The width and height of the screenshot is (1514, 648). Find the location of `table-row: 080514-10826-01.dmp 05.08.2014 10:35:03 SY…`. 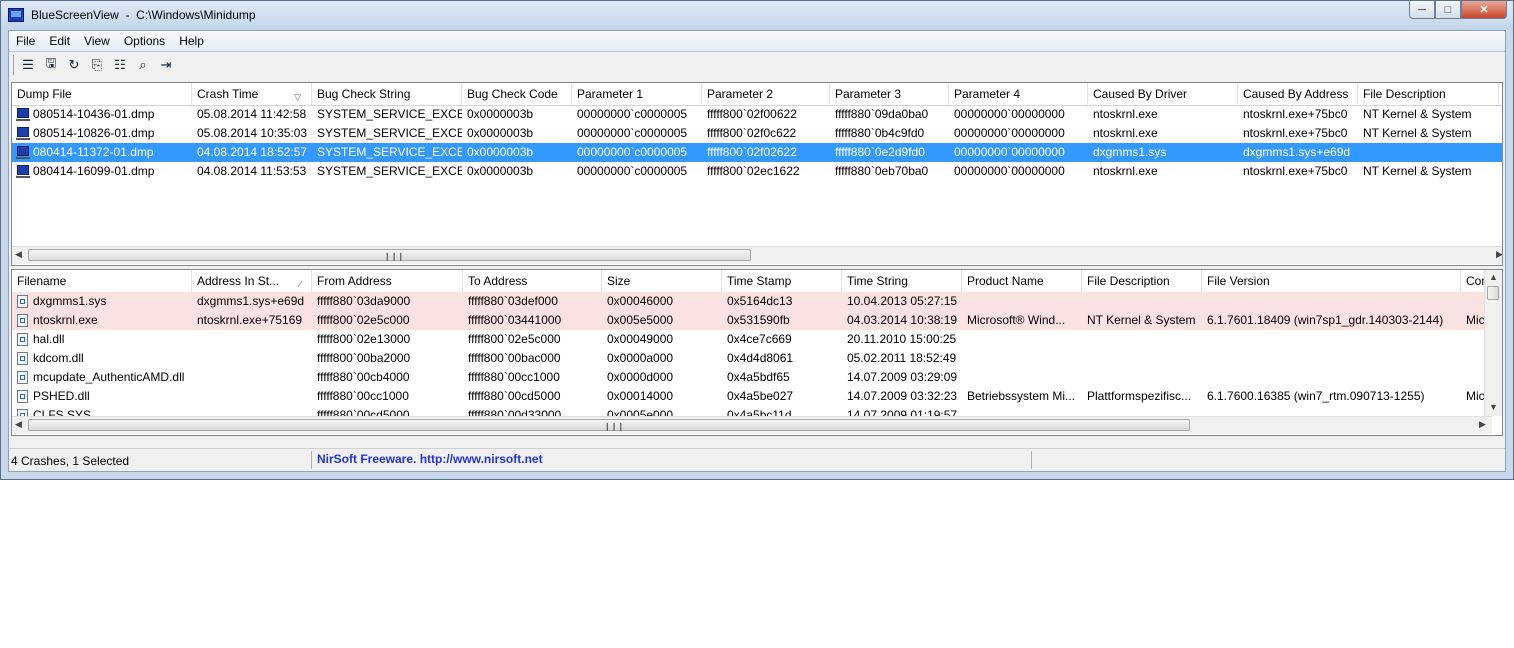

table-row: 080514-10826-01.dmp 05.08.2014 10:35:03 SY… is located at coordinates (757, 133).